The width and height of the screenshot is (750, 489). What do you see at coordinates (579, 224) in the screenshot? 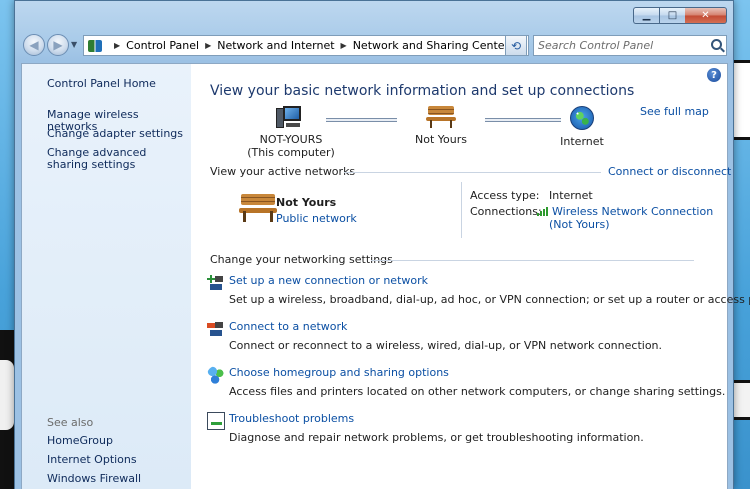
I see `connection-sub-link: (Not Yours)` at bounding box center [579, 224].